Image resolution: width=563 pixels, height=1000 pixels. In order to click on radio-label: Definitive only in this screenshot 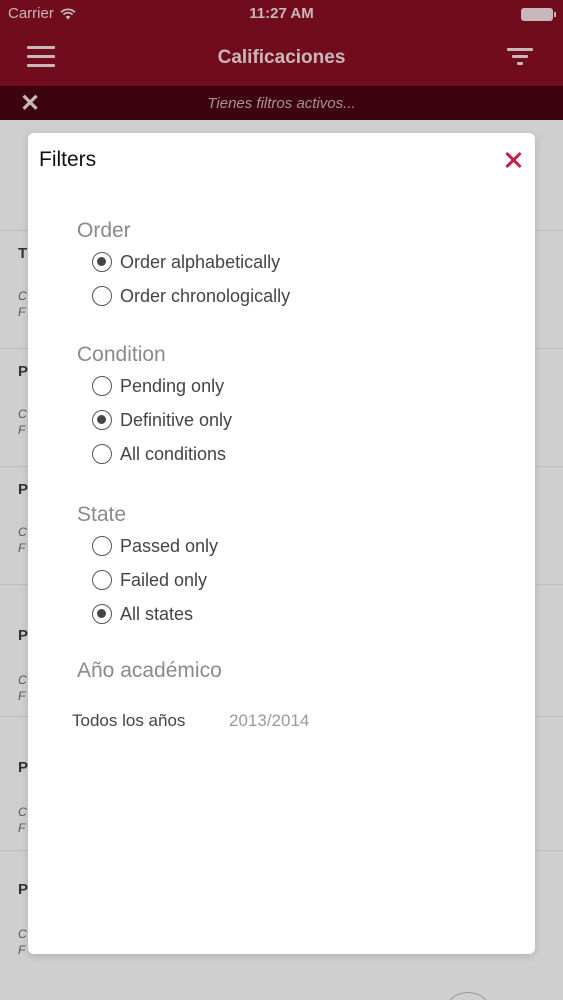, I will do `click(176, 419)`.